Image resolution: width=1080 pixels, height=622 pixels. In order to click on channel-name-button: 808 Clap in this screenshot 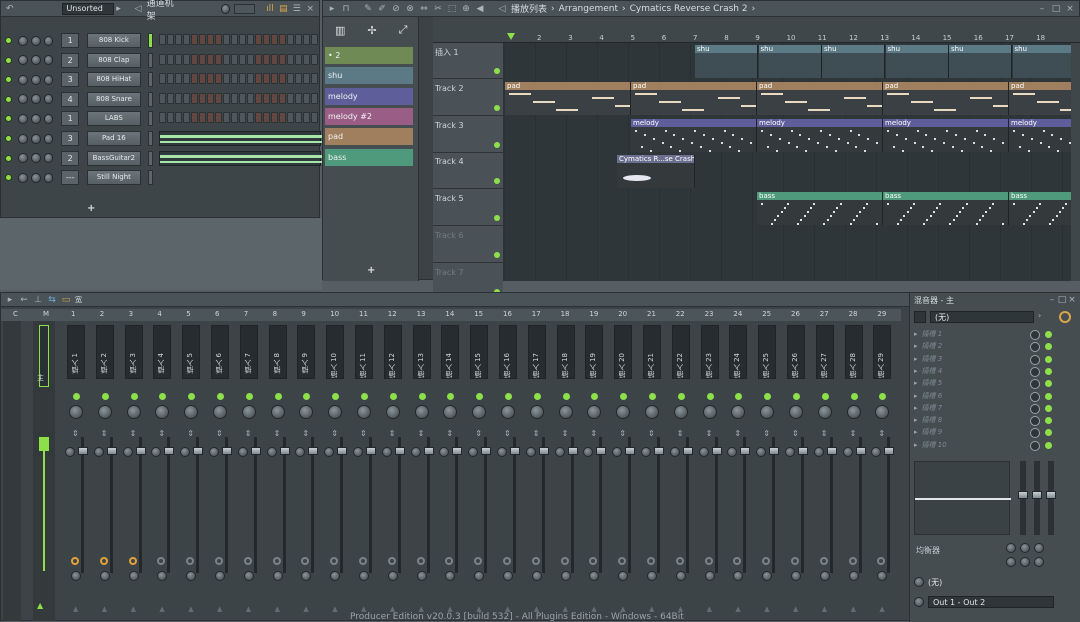, I will do `click(113, 60)`.